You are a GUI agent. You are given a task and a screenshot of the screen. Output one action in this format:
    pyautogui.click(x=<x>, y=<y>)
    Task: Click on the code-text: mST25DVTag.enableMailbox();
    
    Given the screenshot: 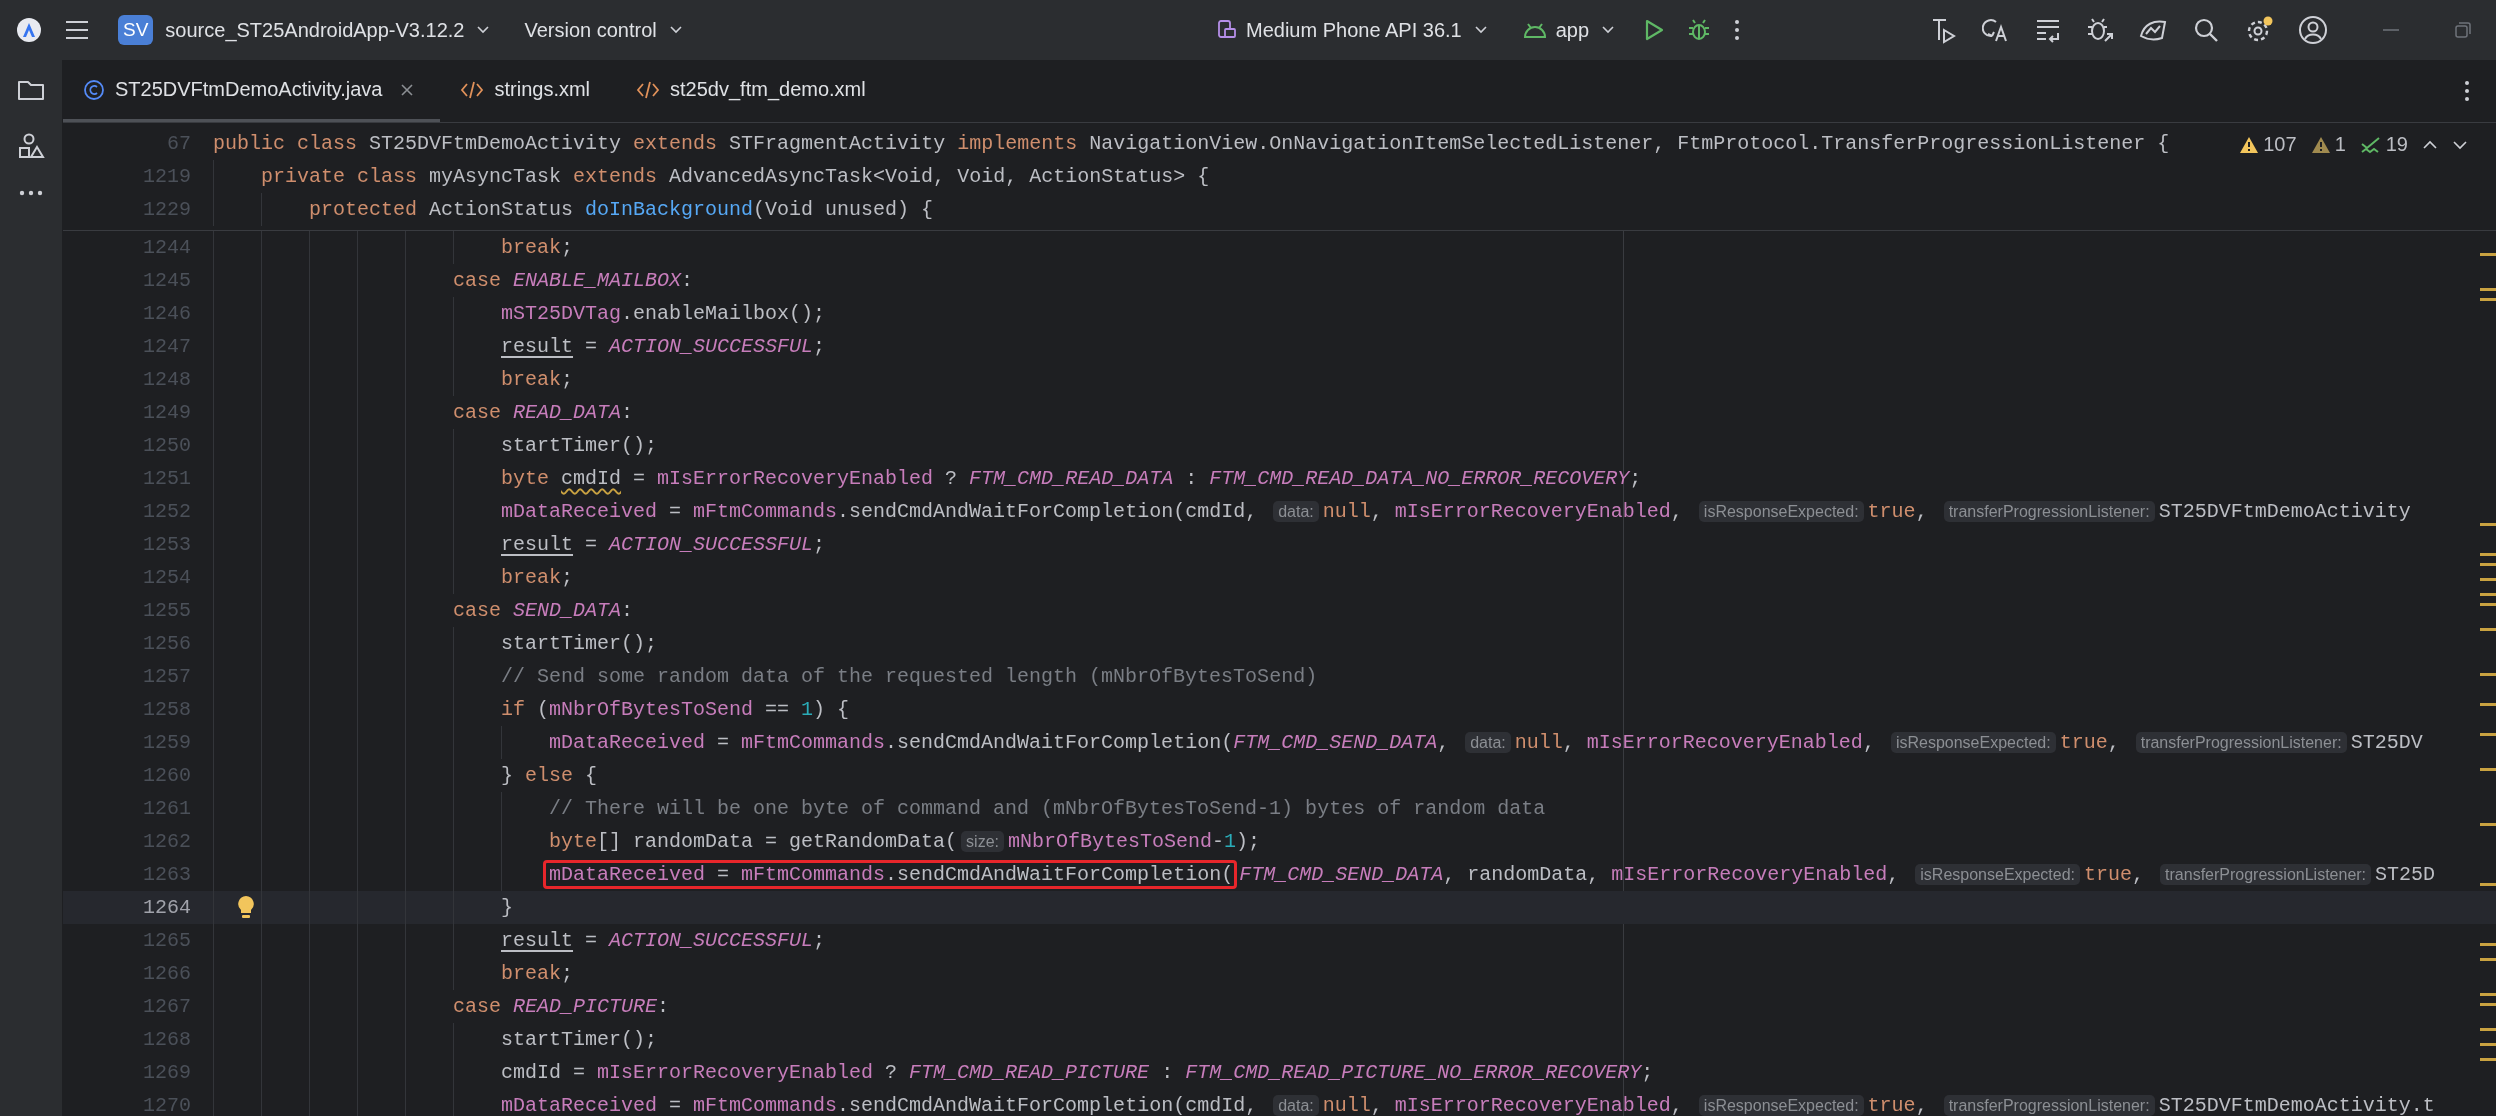 What is the action you would take?
    pyautogui.click(x=663, y=313)
    